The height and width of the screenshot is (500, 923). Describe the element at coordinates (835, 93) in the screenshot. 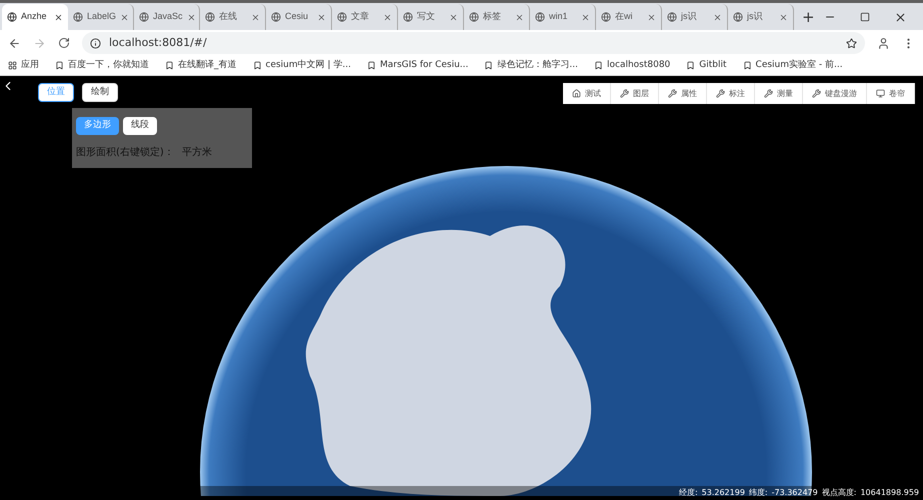

I see `toolbar-button: 键盘漫游` at that location.